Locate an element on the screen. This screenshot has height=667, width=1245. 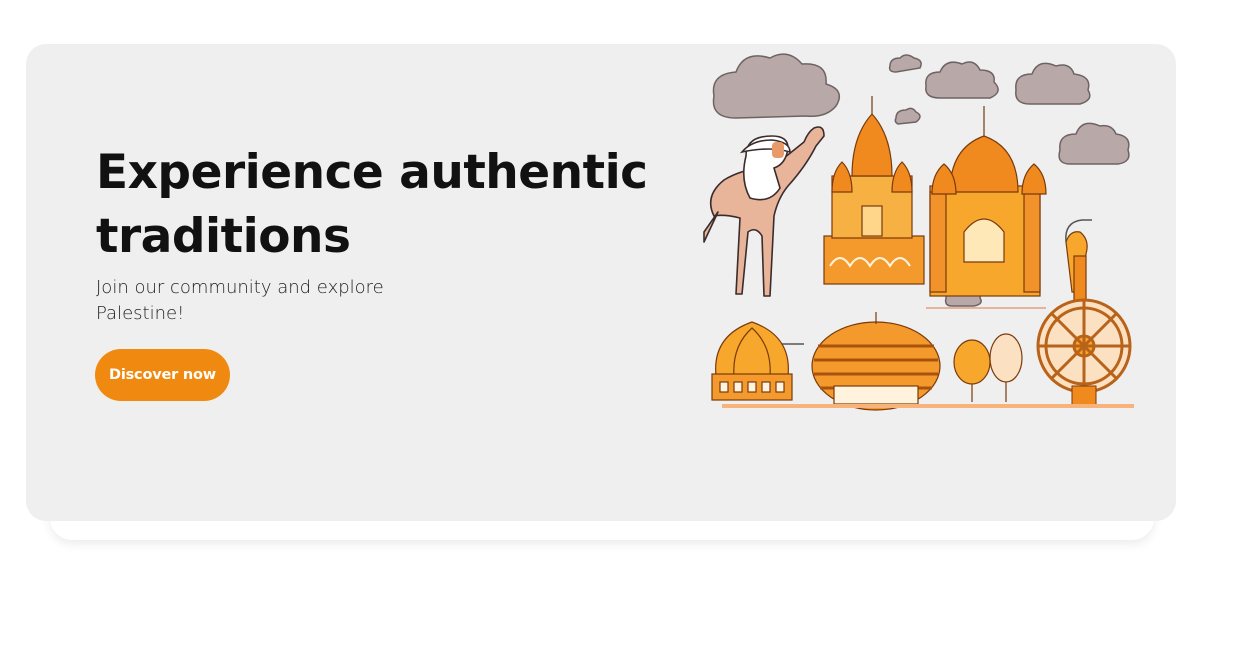
discover-now-button: Discover now is located at coordinates (162, 375).